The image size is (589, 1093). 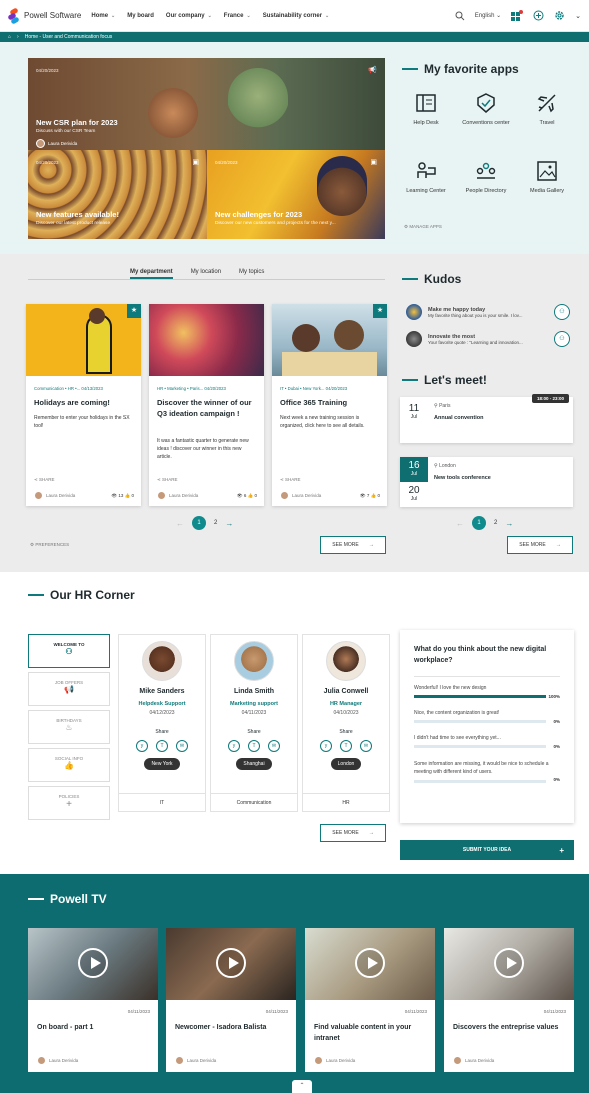 I want to click on poll-option: Wonderful! I love the new design 100%, so click(x=487, y=692).